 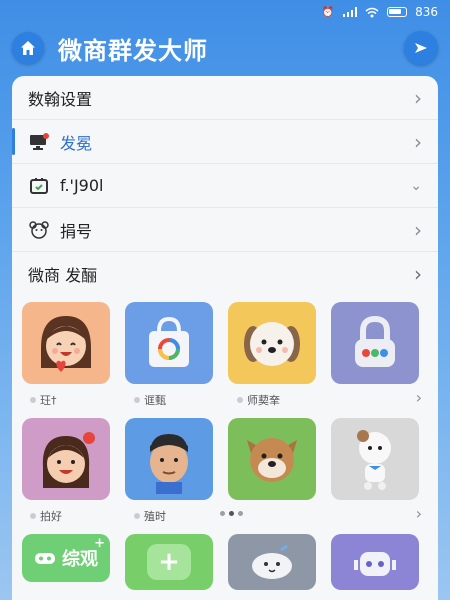 I want to click on caption-row-2: 拍好 殖时 ›, so click(x=225, y=514).